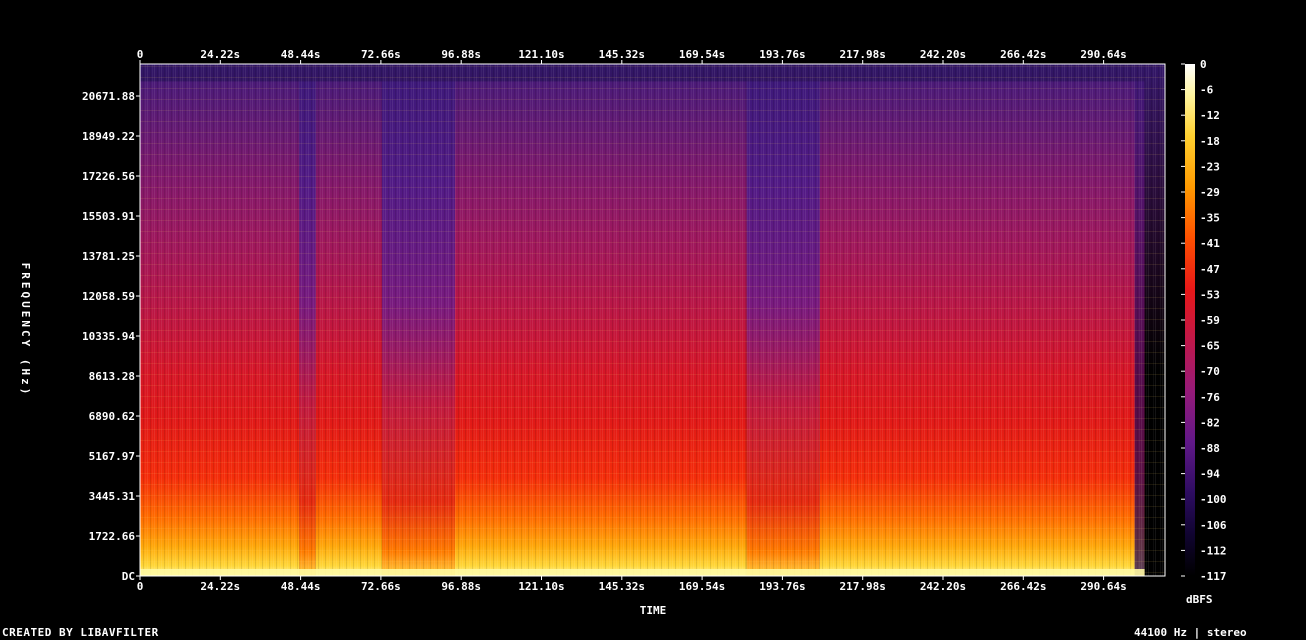 This screenshot has height=640, width=1306. Describe the element at coordinates (112, 416) in the screenshot. I see `y-tick-label: 6890.62` at that location.